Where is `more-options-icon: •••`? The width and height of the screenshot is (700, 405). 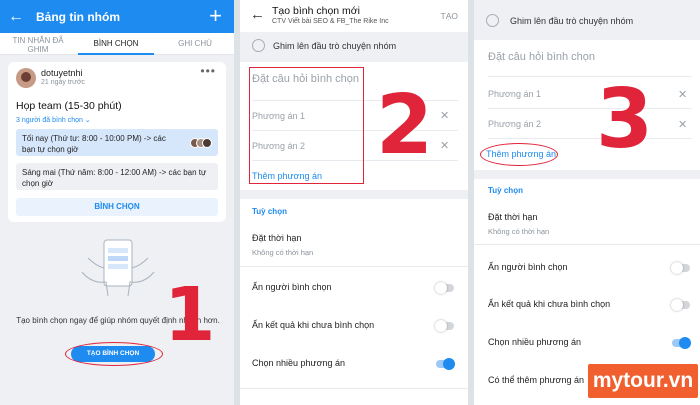
more-options-icon: ••• is located at coordinates (208, 71).